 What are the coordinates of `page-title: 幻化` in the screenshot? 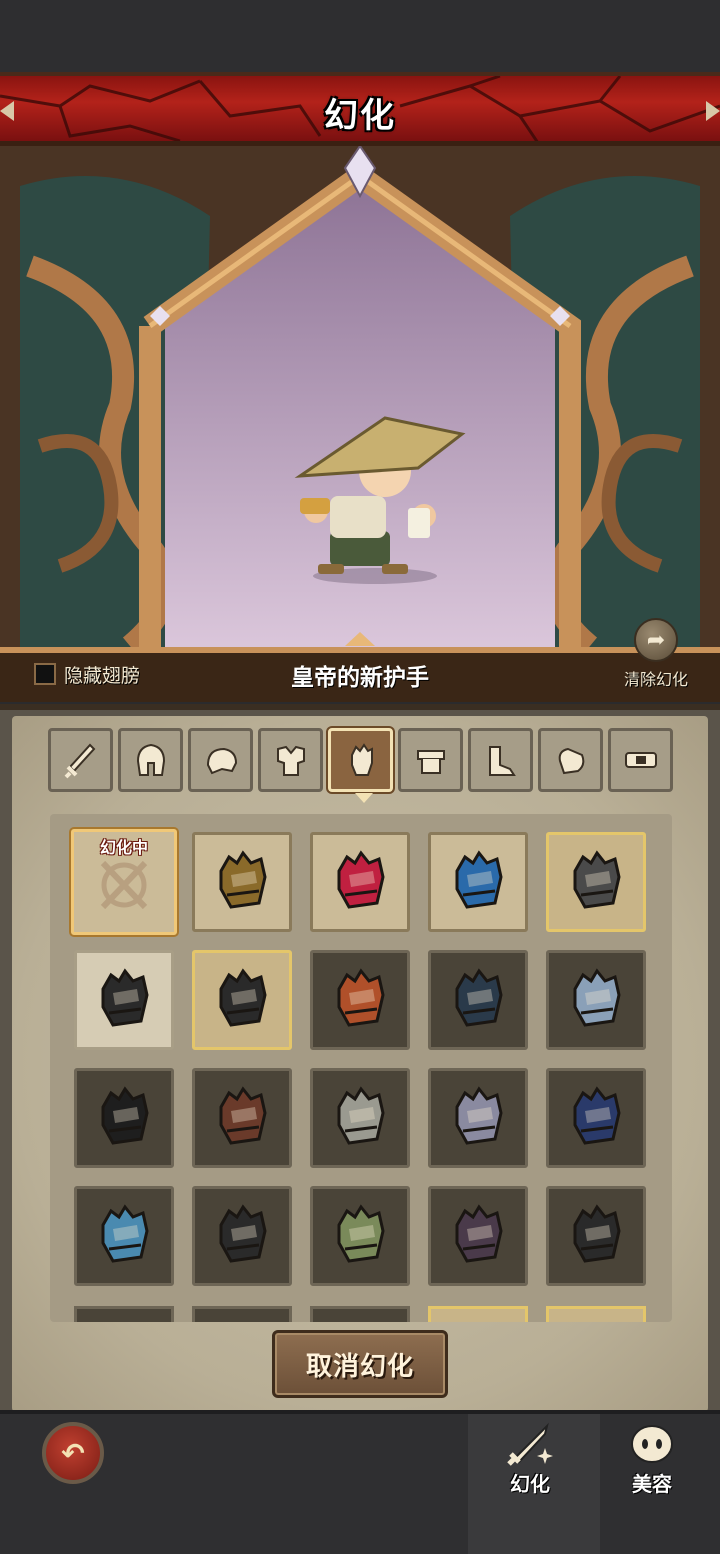 It's located at (360, 116).